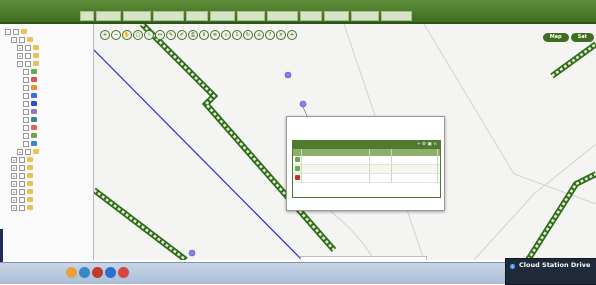 The height and width of the screenshot is (285, 596). What do you see at coordinates (171, 35) in the screenshot?
I see `draw-icon: ✎` at bounding box center [171, 35].